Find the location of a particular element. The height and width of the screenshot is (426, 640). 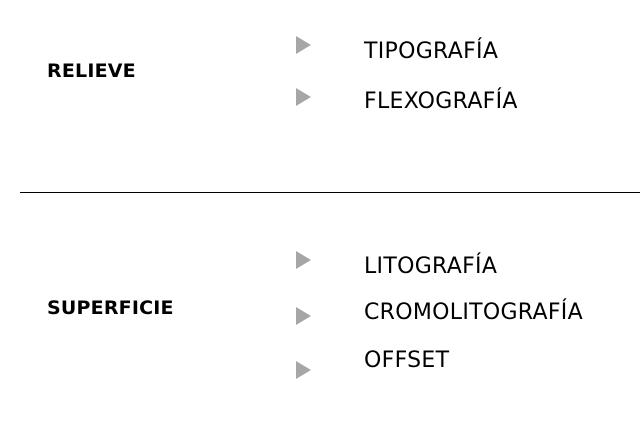

item-label: OFFSET is located at coordinates (407, 360).